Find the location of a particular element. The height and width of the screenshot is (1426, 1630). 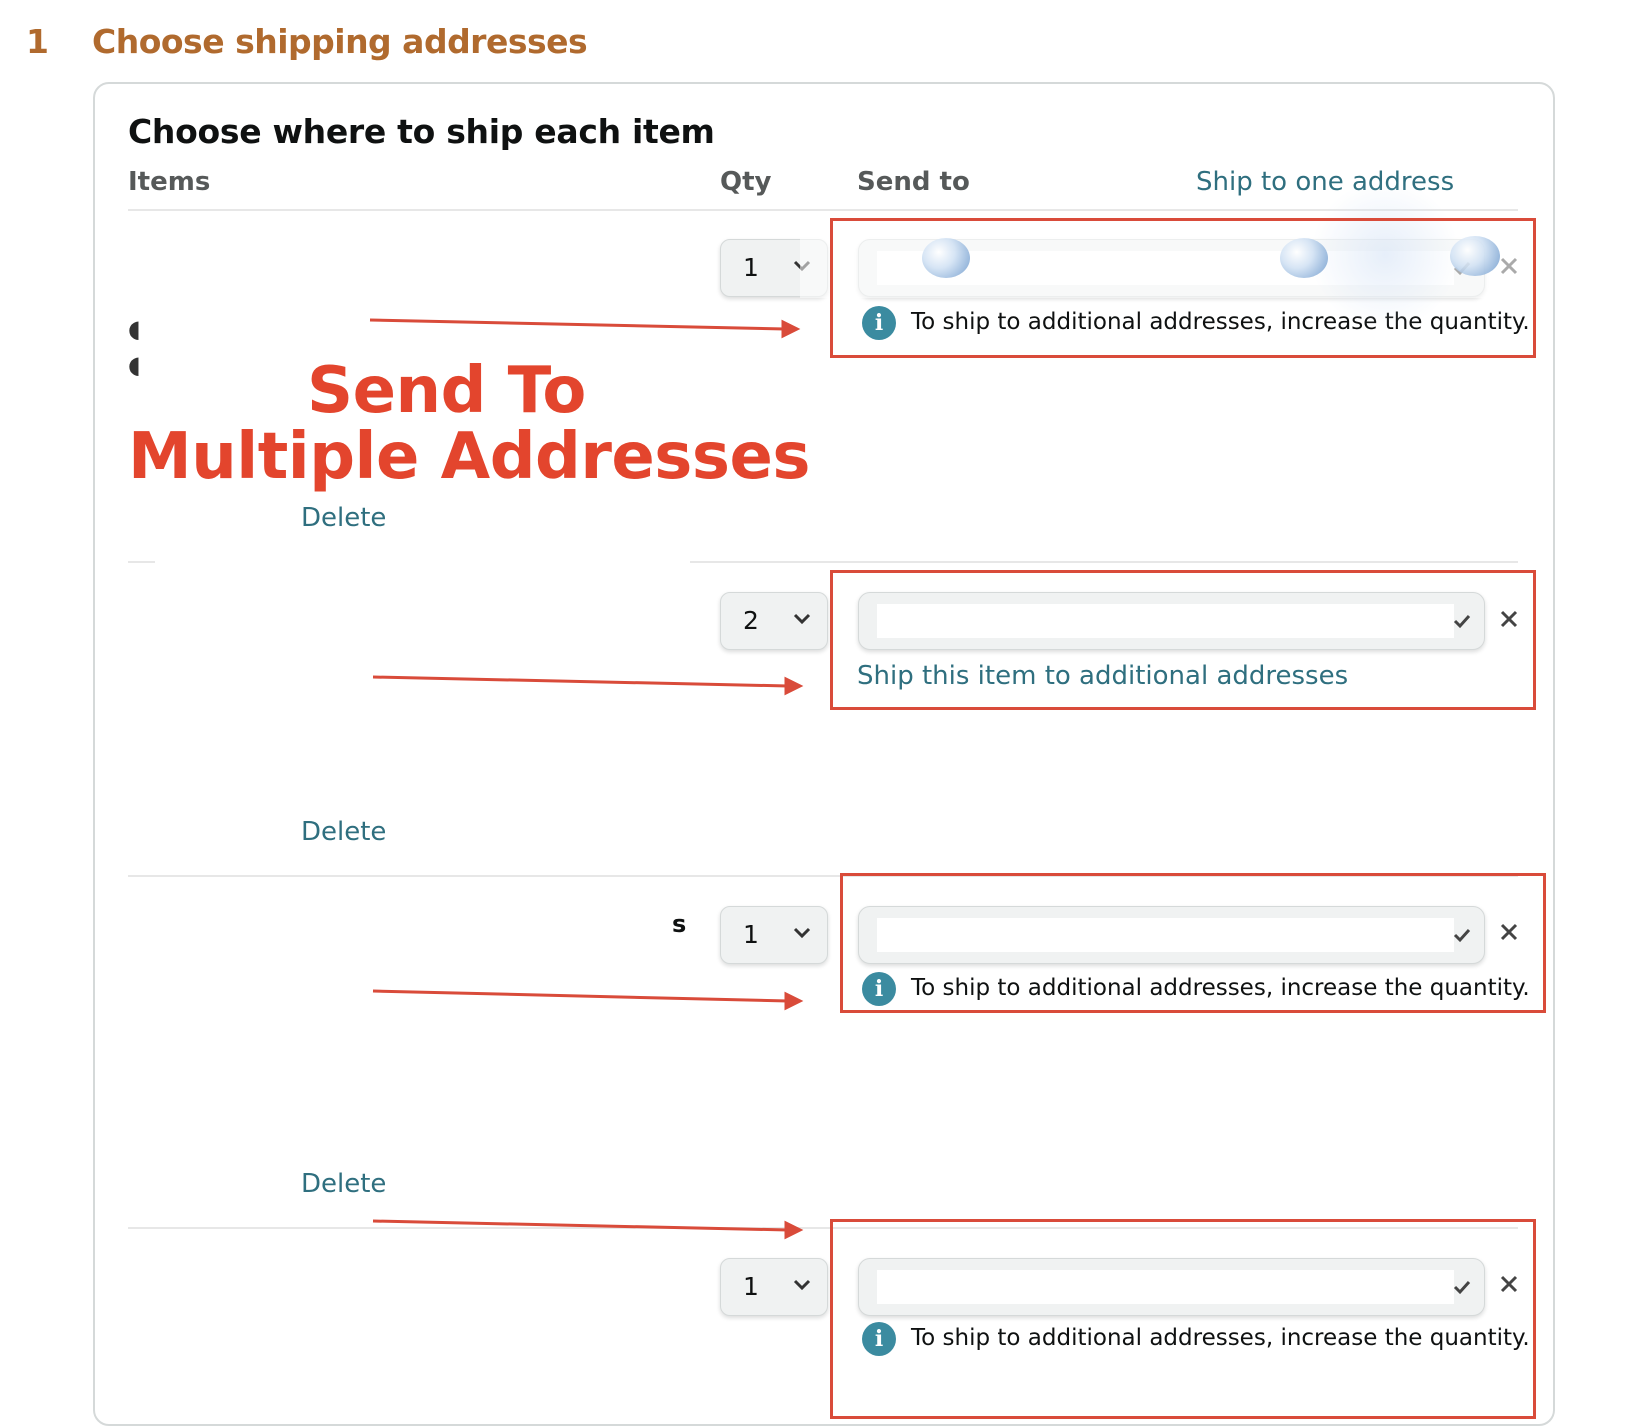

annotation-title-line1: Send To is located at coordinates (446, 391).